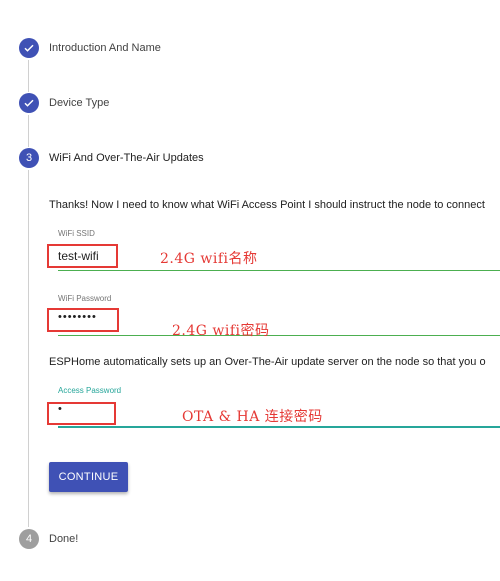 The width and height of the screenshot is (500, 581). What do you see at coordinates (105, 48) in the screenshot?
I see `step-1-title: Introduction And Name` at bounding box center [105, 48].